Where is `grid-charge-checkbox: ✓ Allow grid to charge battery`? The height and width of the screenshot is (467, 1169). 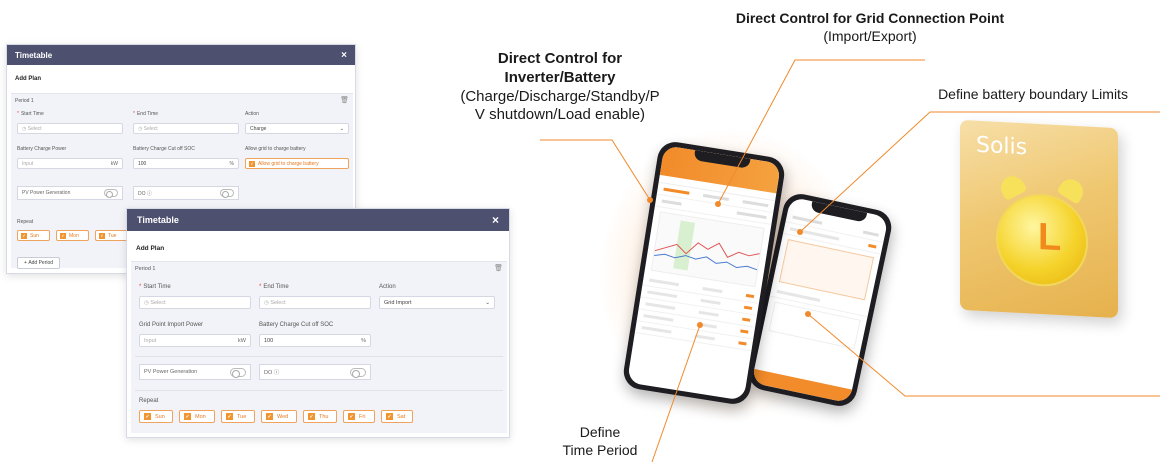 grid-charge-checkbox: ✓ Allow grid to charge battery is located at coordinates (297, 163).